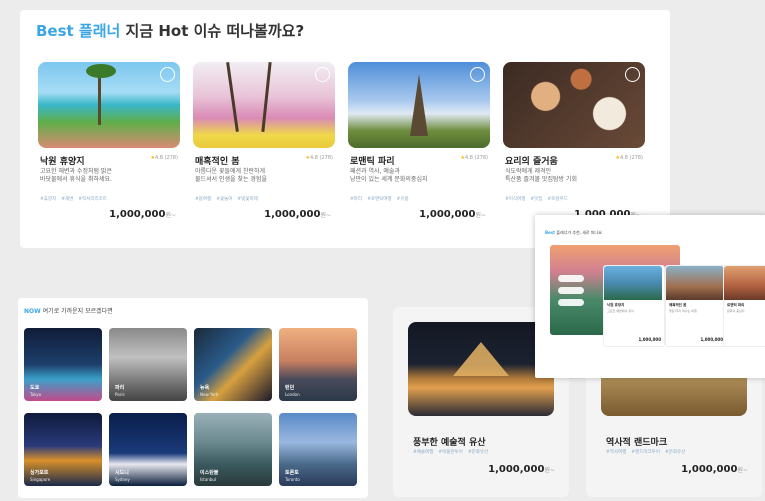  Describe the element at coordinates (292, 394) in the screenshot. I see `tile-sublabel: London` at that location.